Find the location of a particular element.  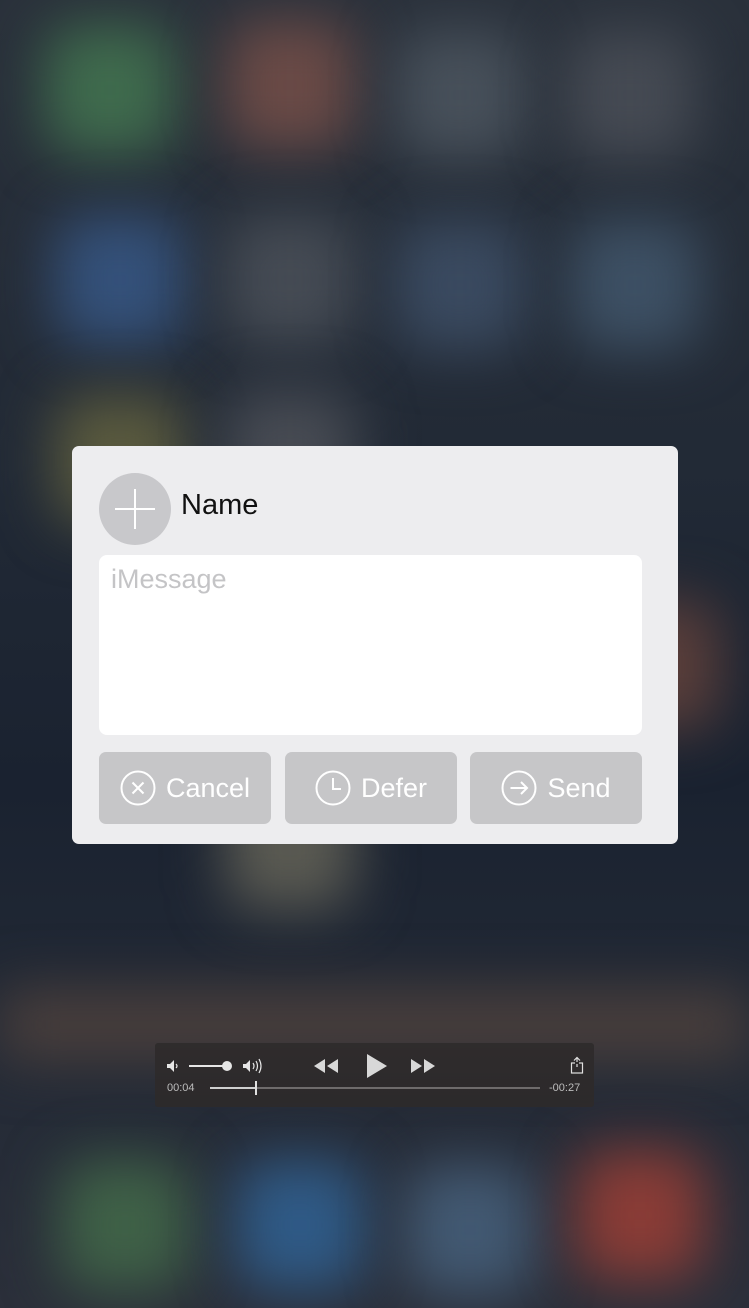

rewind-icon is located at coordinates (326, 1066).